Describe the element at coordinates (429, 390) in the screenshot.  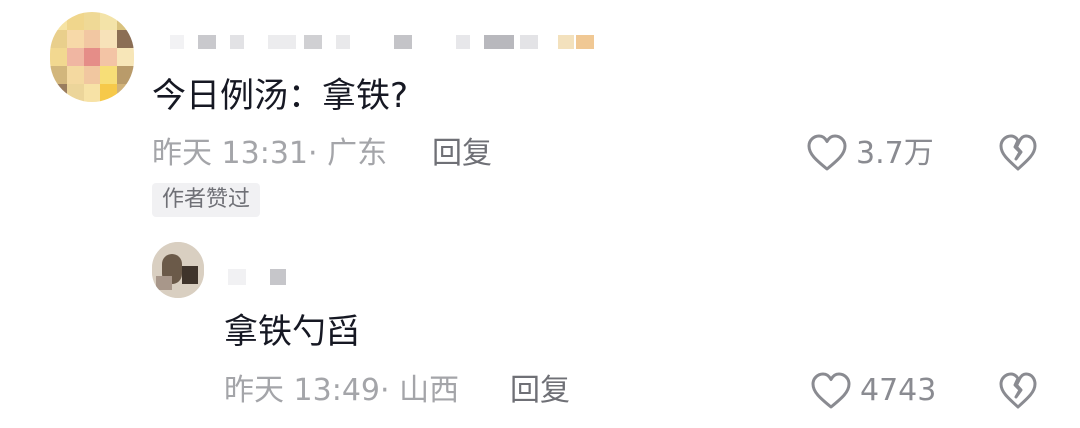
I see `reply-location: 山西` at that location.